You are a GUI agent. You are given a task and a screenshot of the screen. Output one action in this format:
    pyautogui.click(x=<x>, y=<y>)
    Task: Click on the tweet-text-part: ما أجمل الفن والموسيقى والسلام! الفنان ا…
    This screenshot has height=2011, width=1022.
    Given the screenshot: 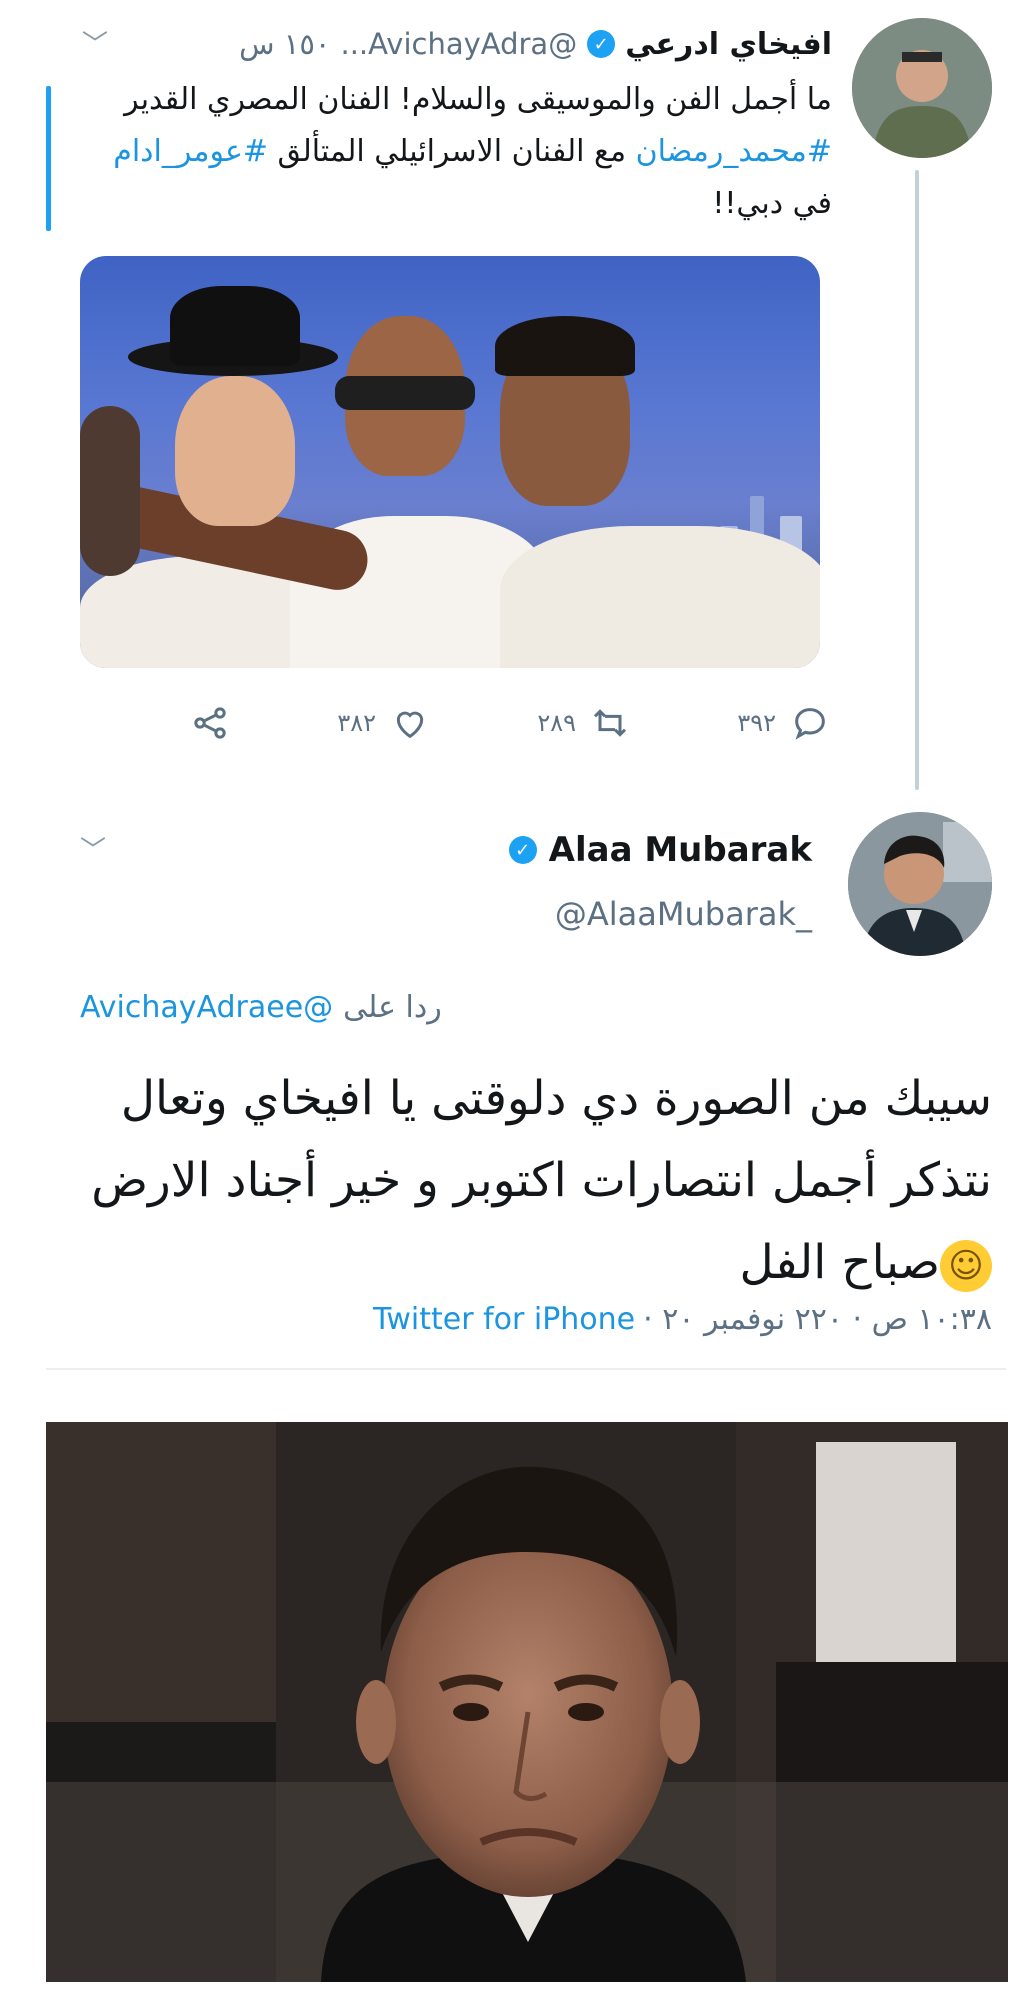 What is the action you would take?
    pyautogui.click(x=478, y=99)
    